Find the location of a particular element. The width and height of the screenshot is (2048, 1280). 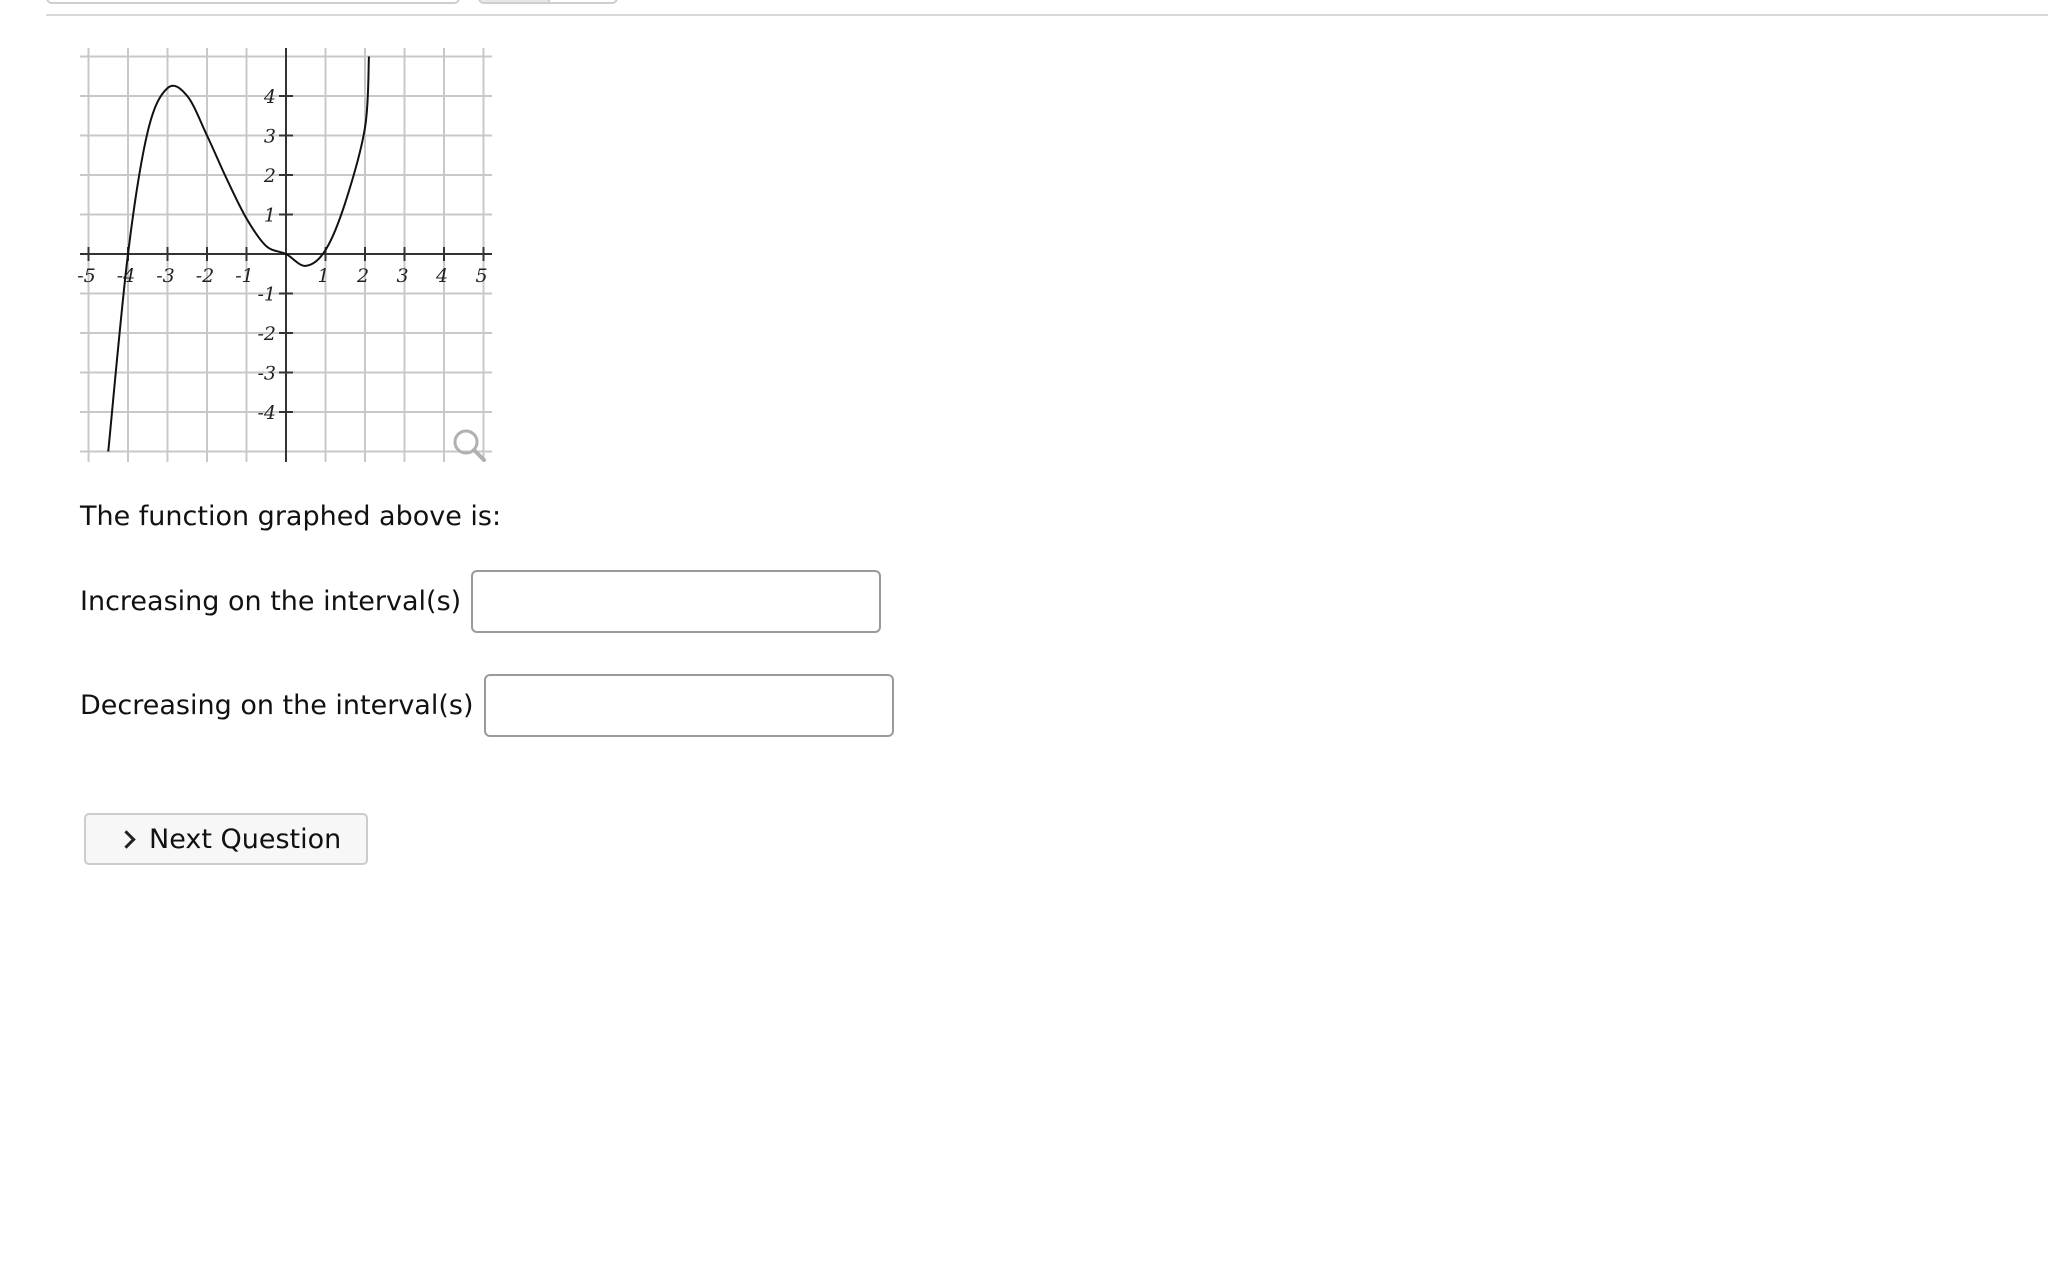

chevron-right-icon is located at coordinates (126, 839).